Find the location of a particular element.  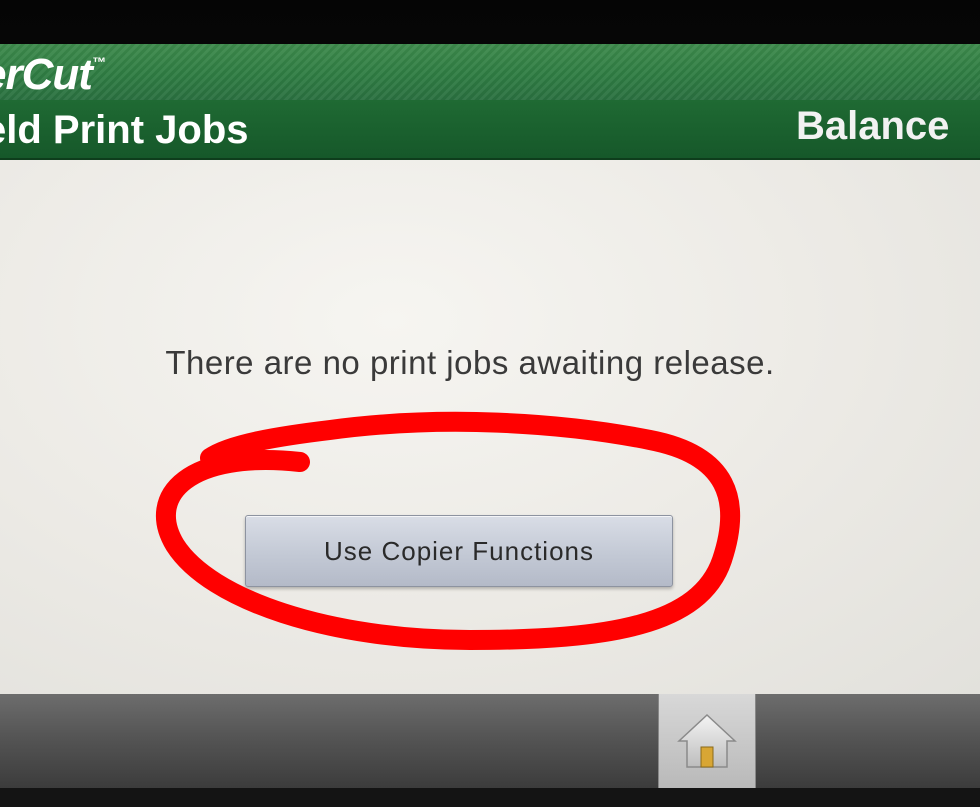

home-button is located at coordinates (707, 741).